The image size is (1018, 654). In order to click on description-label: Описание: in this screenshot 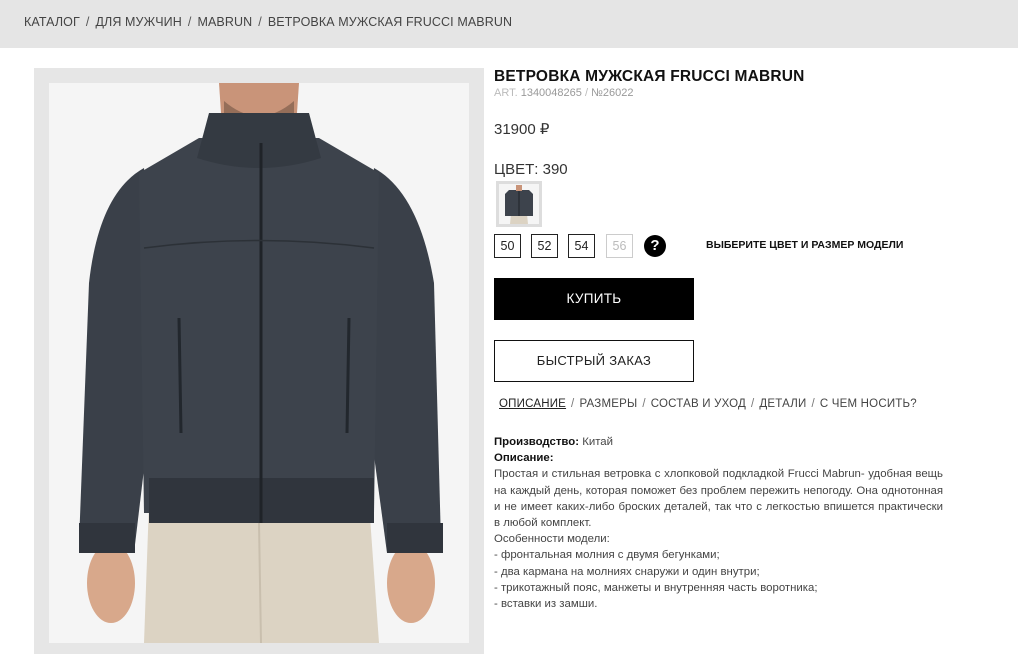, I will do `click(524, 458)`.